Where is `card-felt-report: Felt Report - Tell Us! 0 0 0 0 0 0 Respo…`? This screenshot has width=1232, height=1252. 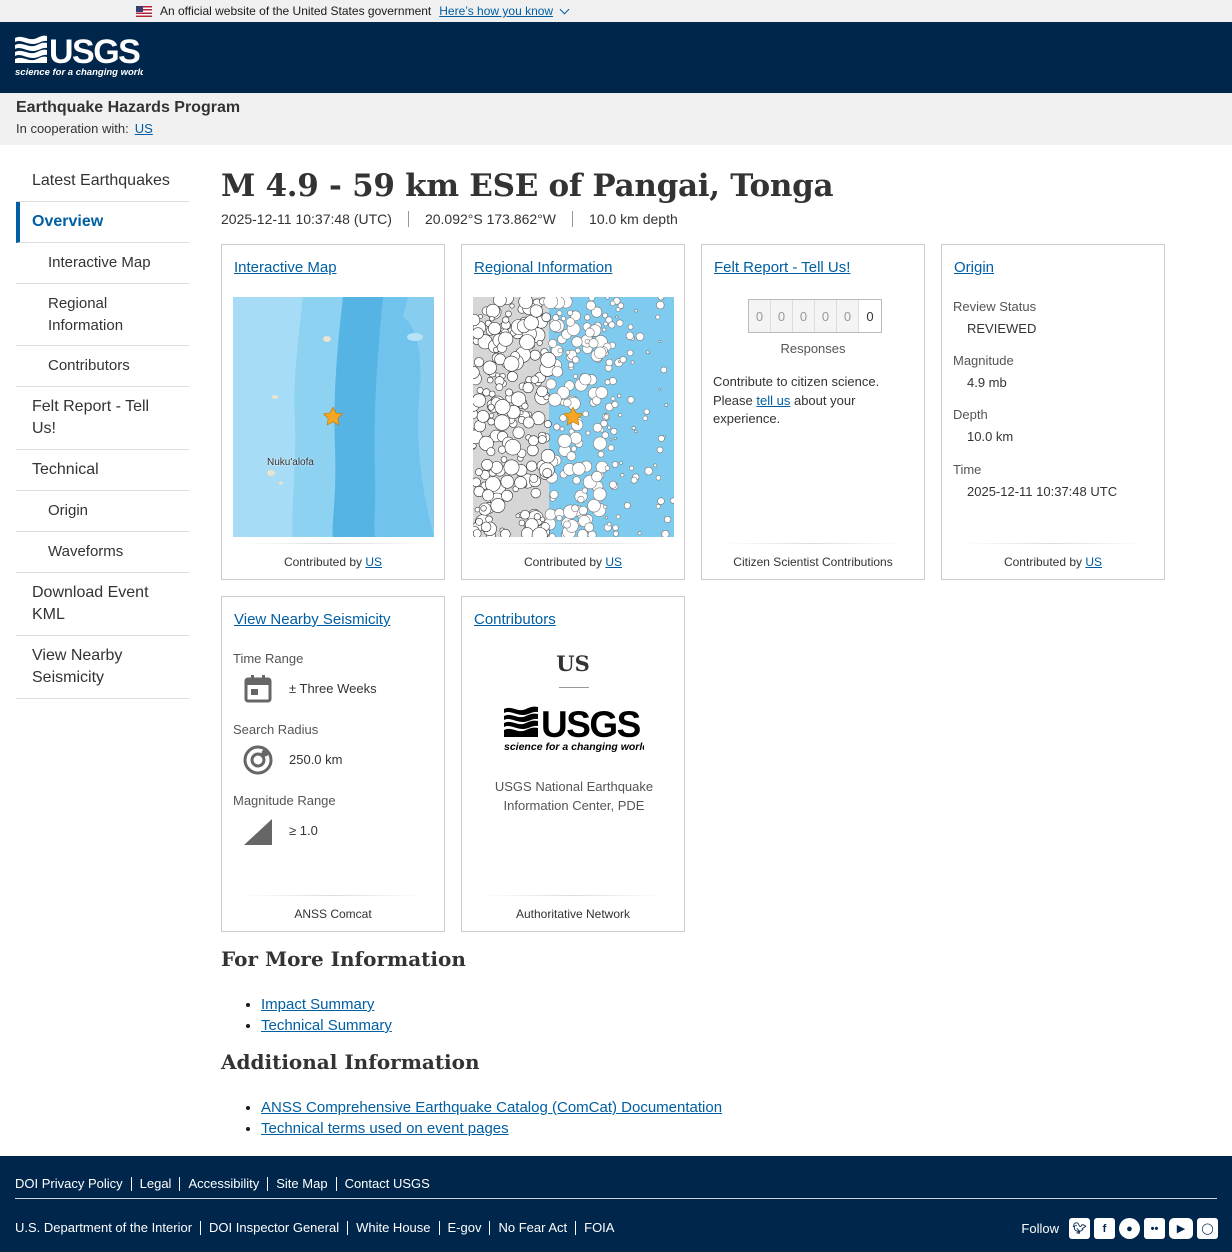
card-felt-report: Felt Report - Tell Us! 0 0 0 0 0 0 Respo… is located at coordinates (813, 412).